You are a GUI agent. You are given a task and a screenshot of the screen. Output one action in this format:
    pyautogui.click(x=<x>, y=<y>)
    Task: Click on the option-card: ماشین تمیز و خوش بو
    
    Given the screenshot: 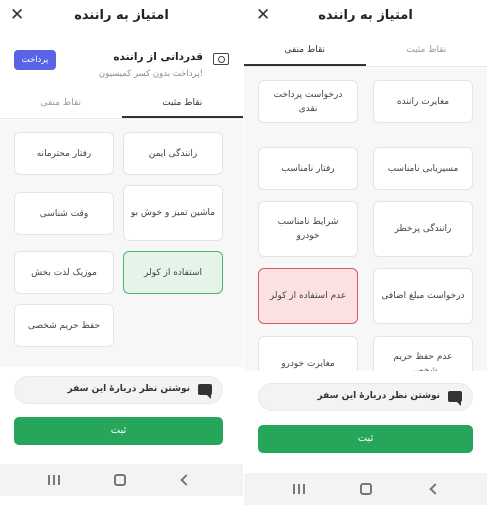 What is the action you would take?
    pyautogui.click(x=173, y=213)
    